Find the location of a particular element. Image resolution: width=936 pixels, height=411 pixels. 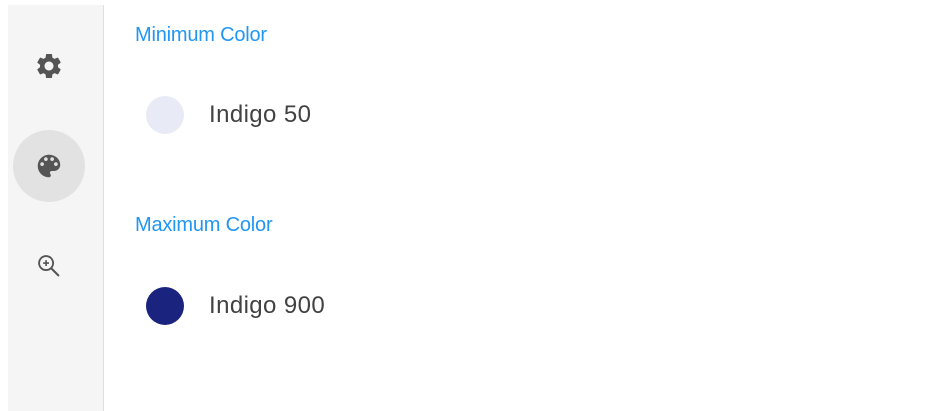

maximum-color-name: Indigo 900 is located at coordinates (267, 305).